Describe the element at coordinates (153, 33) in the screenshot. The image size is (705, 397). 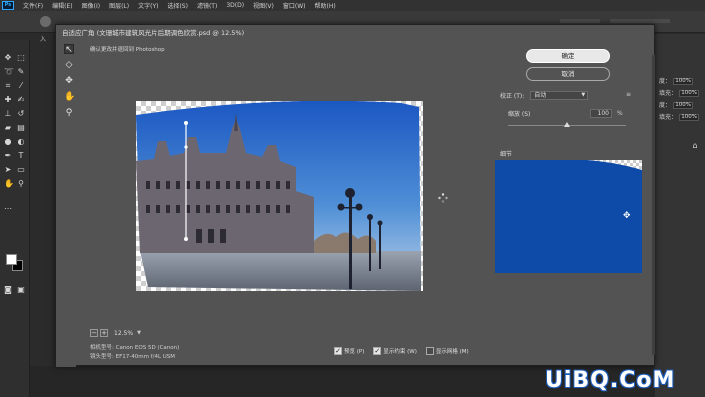
I see `dialog-title: 自适应广角 (文珊城市建筑风光片后期调色欣赏.psd @ 12.5%)` at that location.